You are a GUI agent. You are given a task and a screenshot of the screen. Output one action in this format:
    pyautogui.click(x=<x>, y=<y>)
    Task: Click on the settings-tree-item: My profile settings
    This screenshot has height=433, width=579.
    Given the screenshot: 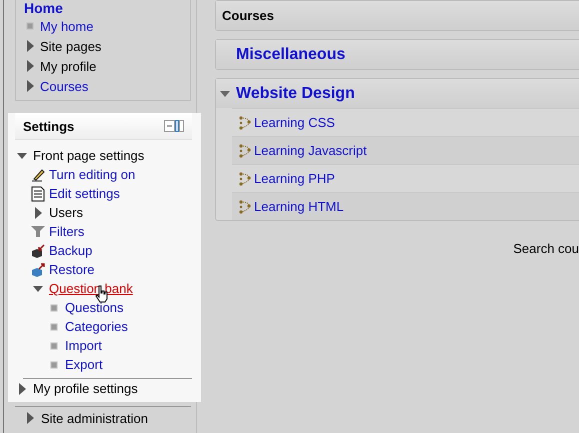 What is the action you would take?
    pyautogui.click(x=85, y=388)
    